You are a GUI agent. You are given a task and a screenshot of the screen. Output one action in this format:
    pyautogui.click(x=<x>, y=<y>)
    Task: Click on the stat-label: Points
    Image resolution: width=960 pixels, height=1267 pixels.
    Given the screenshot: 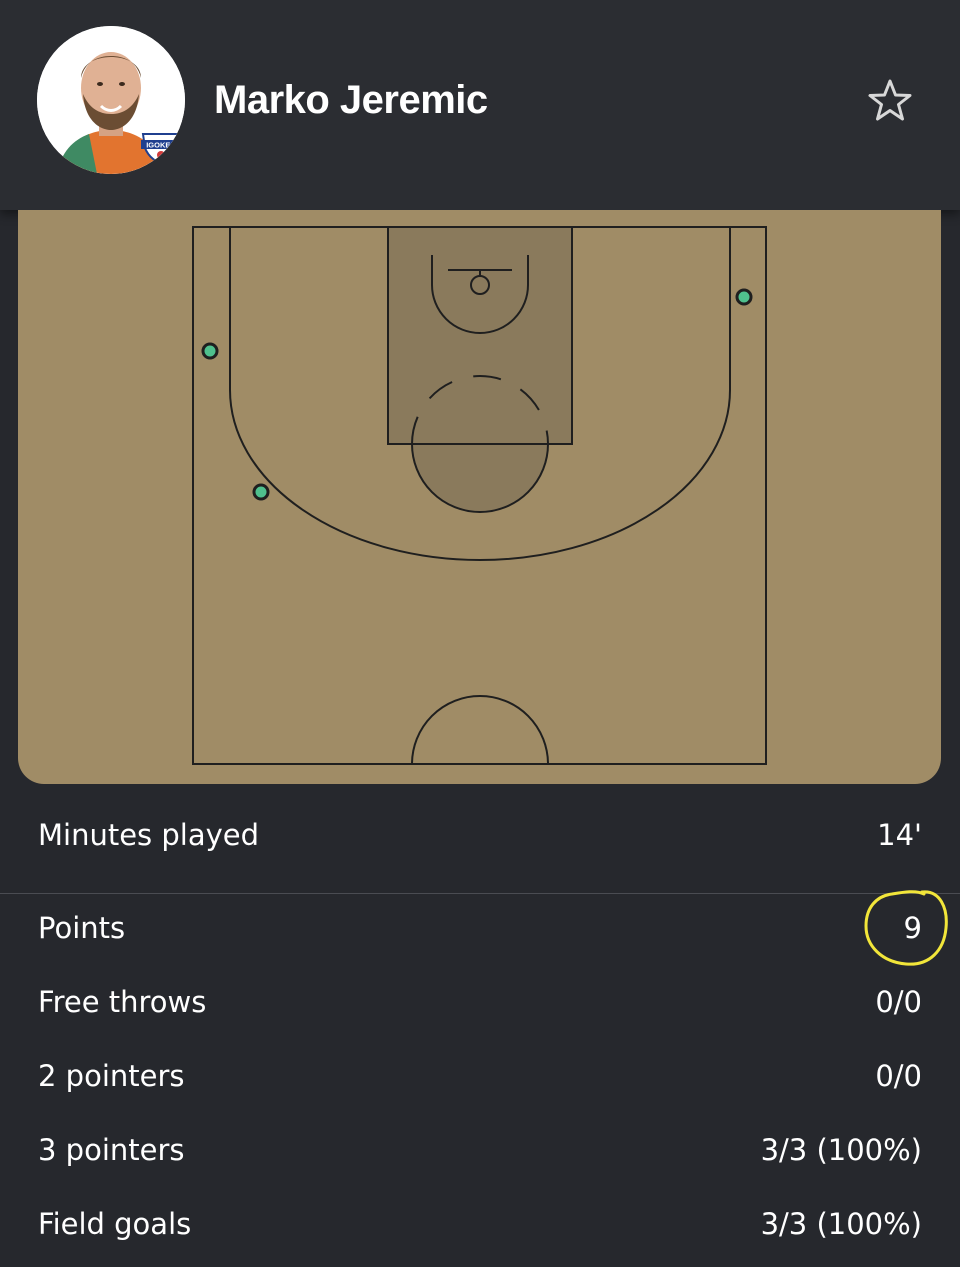 What is the action you would take?
    pyautogui.click(x=82, y=928)
    